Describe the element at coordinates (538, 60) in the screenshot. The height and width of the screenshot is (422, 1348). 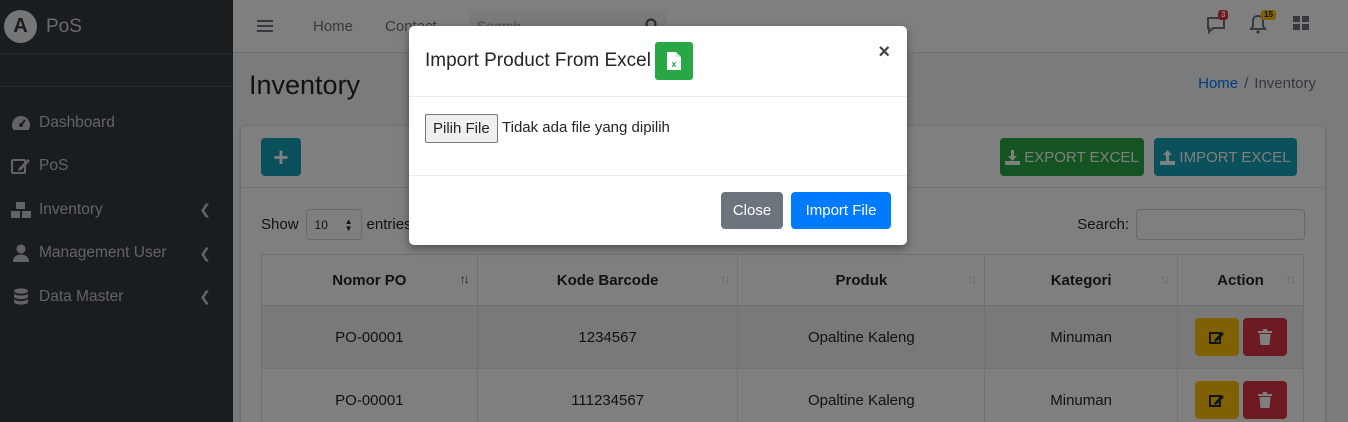
I see `modal-title: Import Product From Excel` at that location.